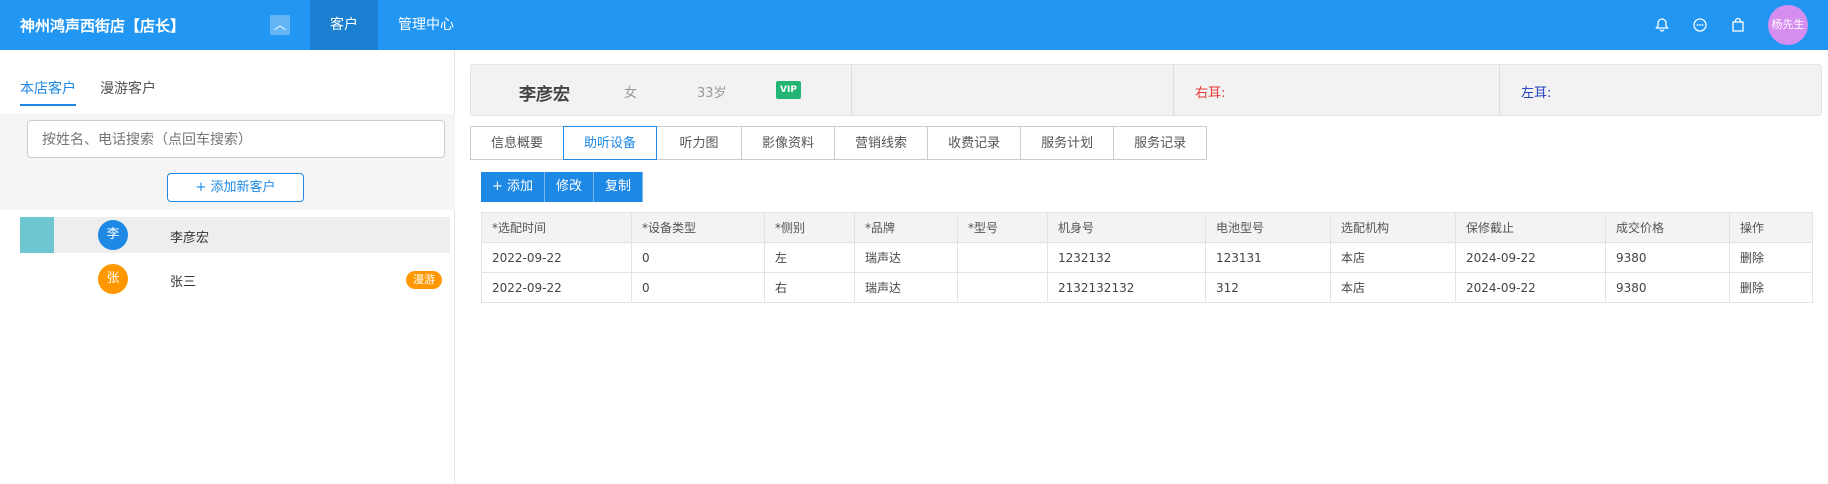 This screenshot has width=1828, height=484. What do you see at coordinates (1662, 25) in the screenshot?
I see `bell-icon` at bounding box center [1662, 25].